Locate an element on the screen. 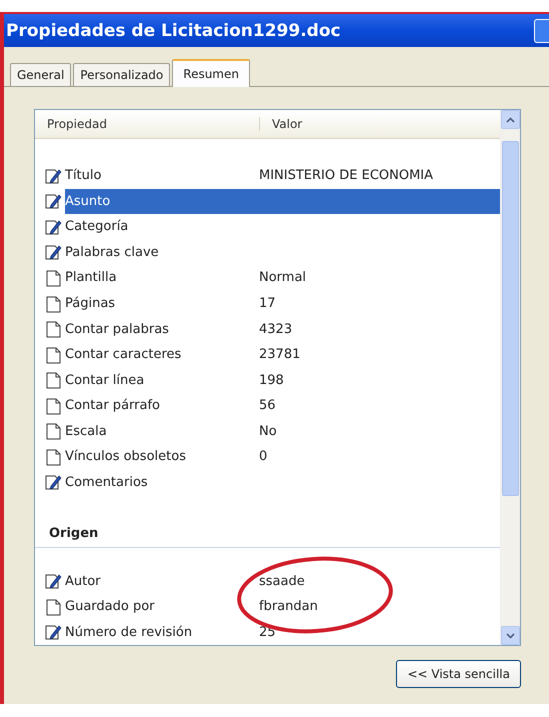 The width and height of the screenshot is (549, 717). tab: General is located at coordinates (41, 74).